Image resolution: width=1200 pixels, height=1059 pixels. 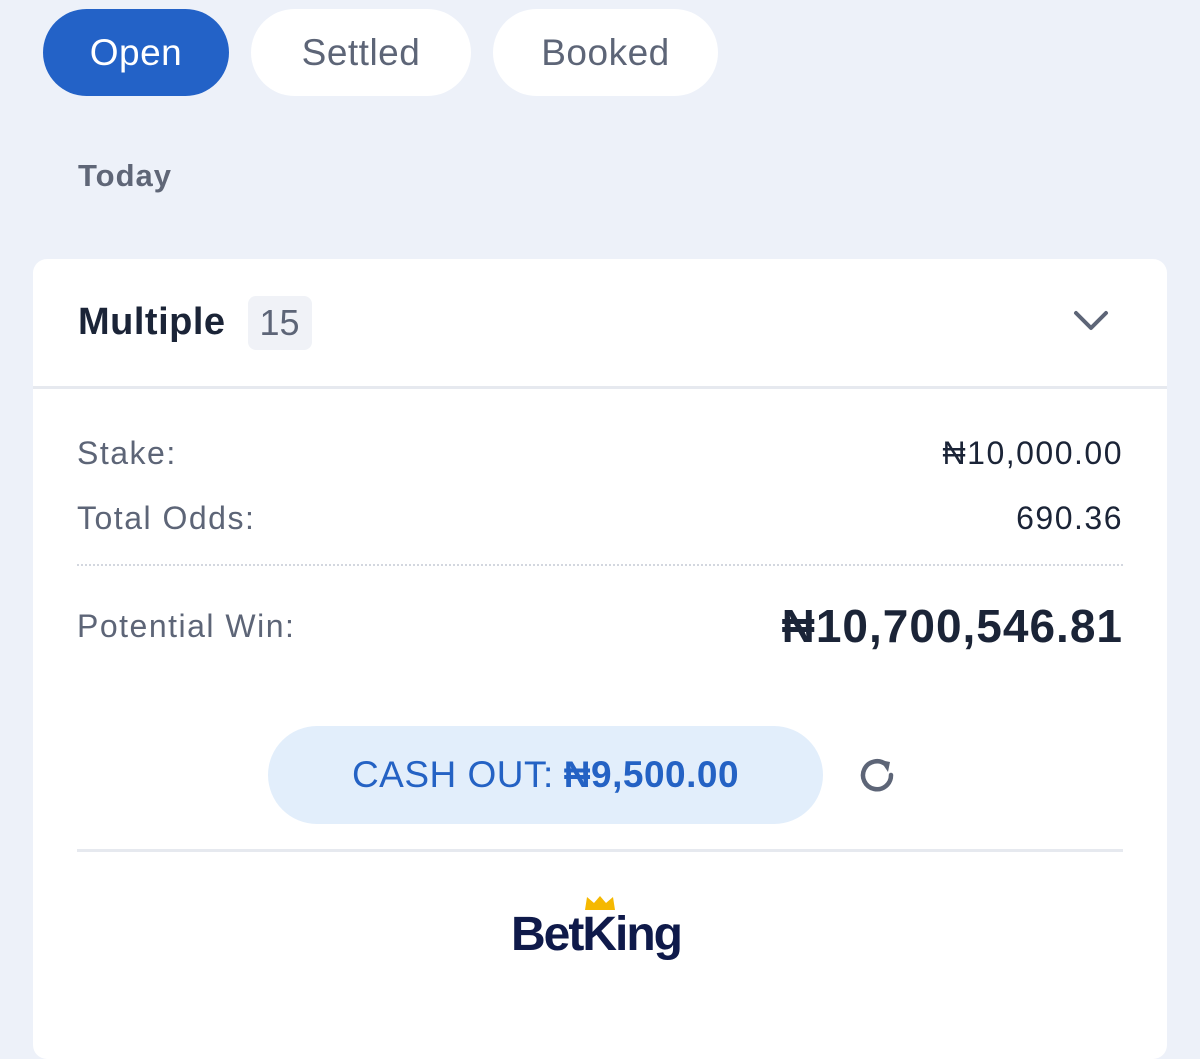 What do you see at coordinates (186, 625) in the screenshot?
I see `potential-win-label: Potential Win:` at bounding box center [186, 625].